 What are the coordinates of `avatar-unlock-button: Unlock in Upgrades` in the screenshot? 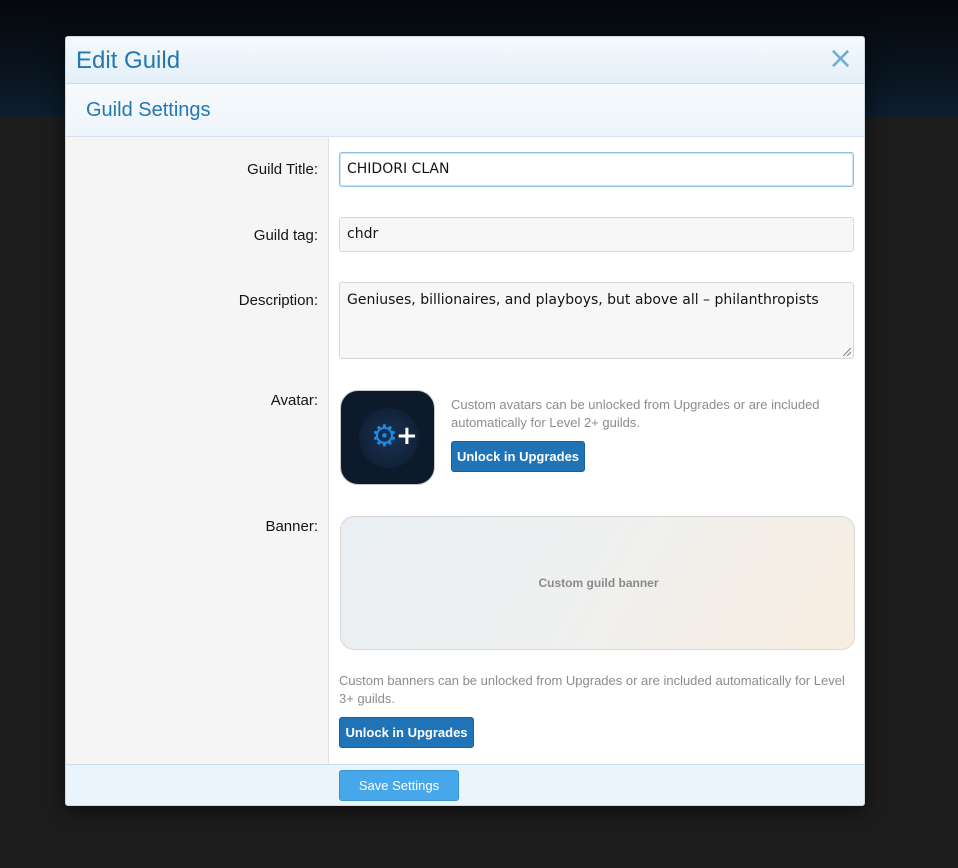 It's located at (518, 456).